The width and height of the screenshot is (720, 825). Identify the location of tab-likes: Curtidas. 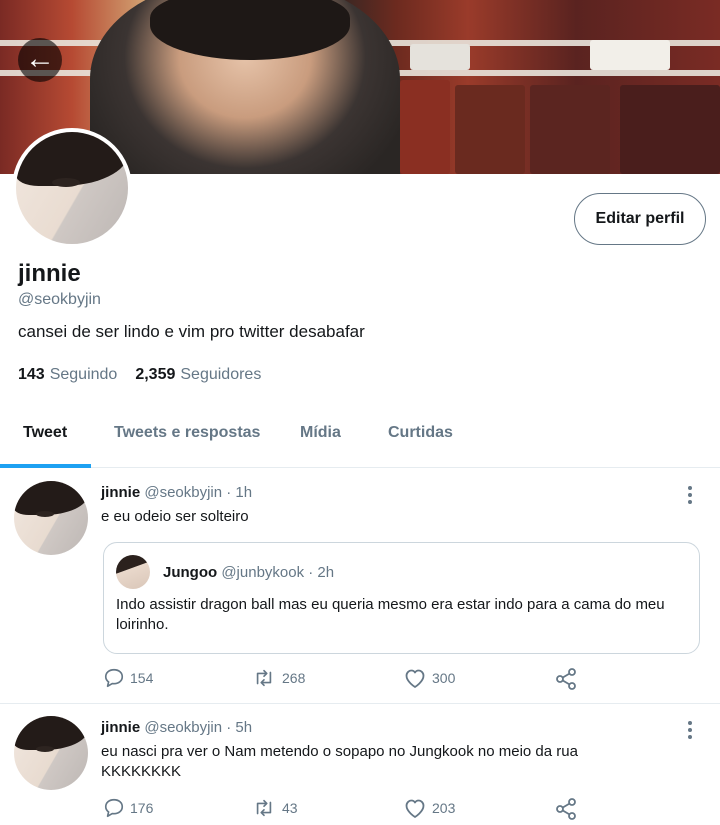
(420, 433).